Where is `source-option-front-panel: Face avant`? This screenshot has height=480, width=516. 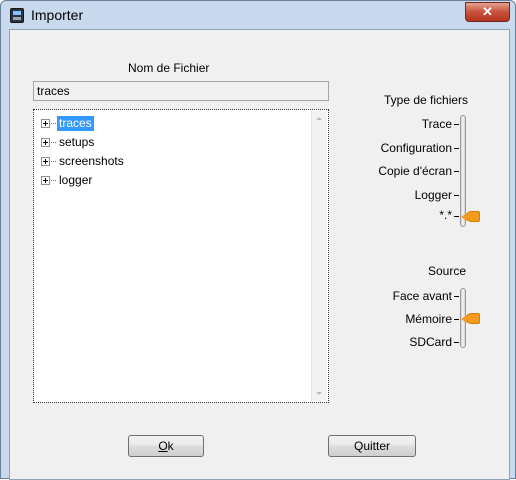 source-option-front-panel: Face avant is located at coordinates (422, 296).